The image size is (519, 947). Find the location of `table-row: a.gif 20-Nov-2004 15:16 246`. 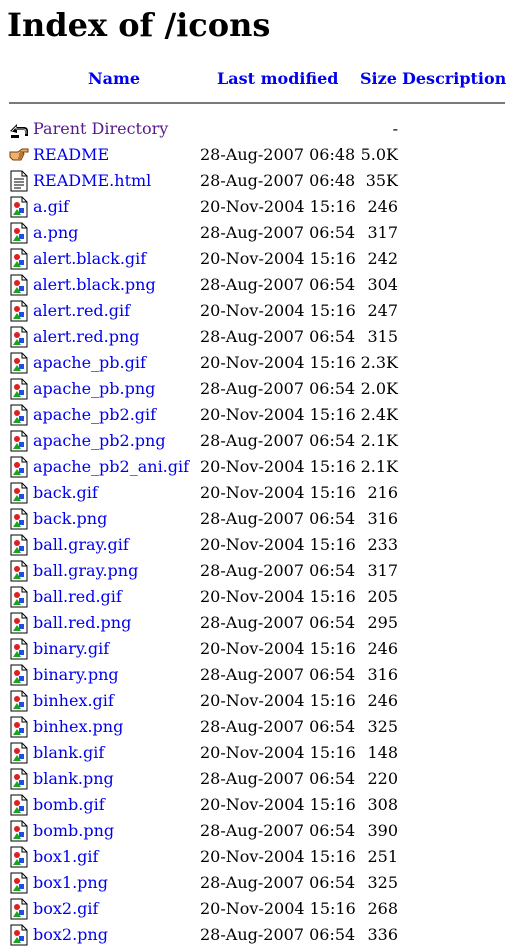

table-row: a.gif 20-Nov-2004 15:16 246 is located at coordinates (259, 206).